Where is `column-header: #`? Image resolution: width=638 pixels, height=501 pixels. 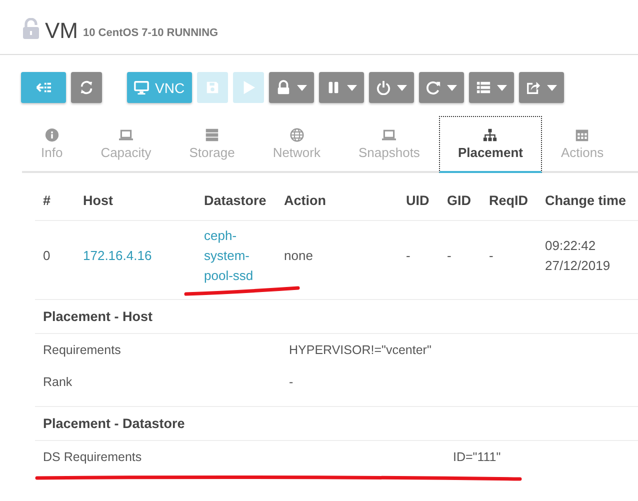
column-header: # is located at coordinates (47, 200).